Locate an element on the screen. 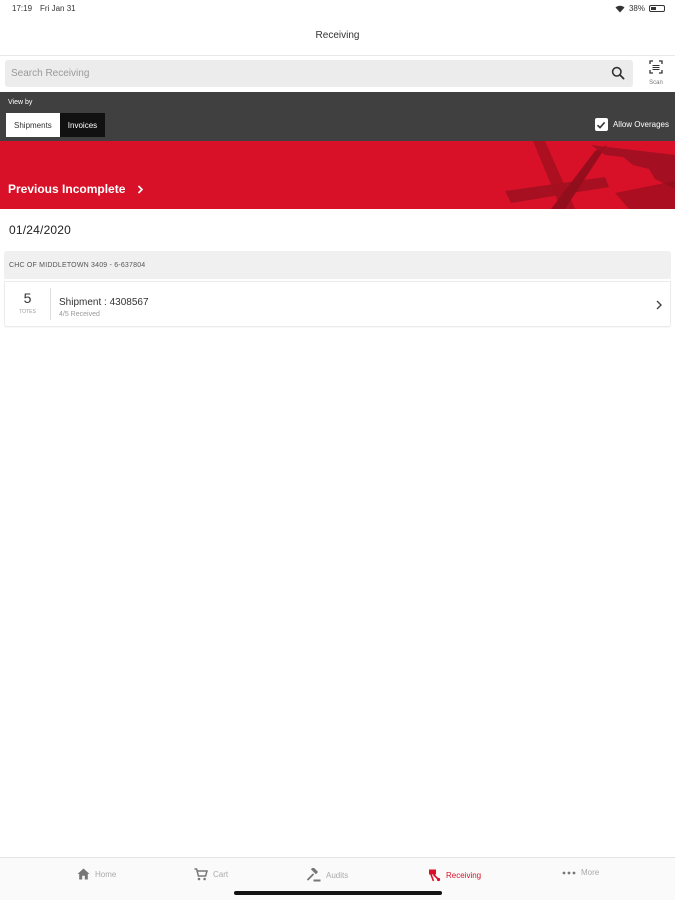  previous-incomplete-link: Previous Incomplete is located at coordinates (76, 189).